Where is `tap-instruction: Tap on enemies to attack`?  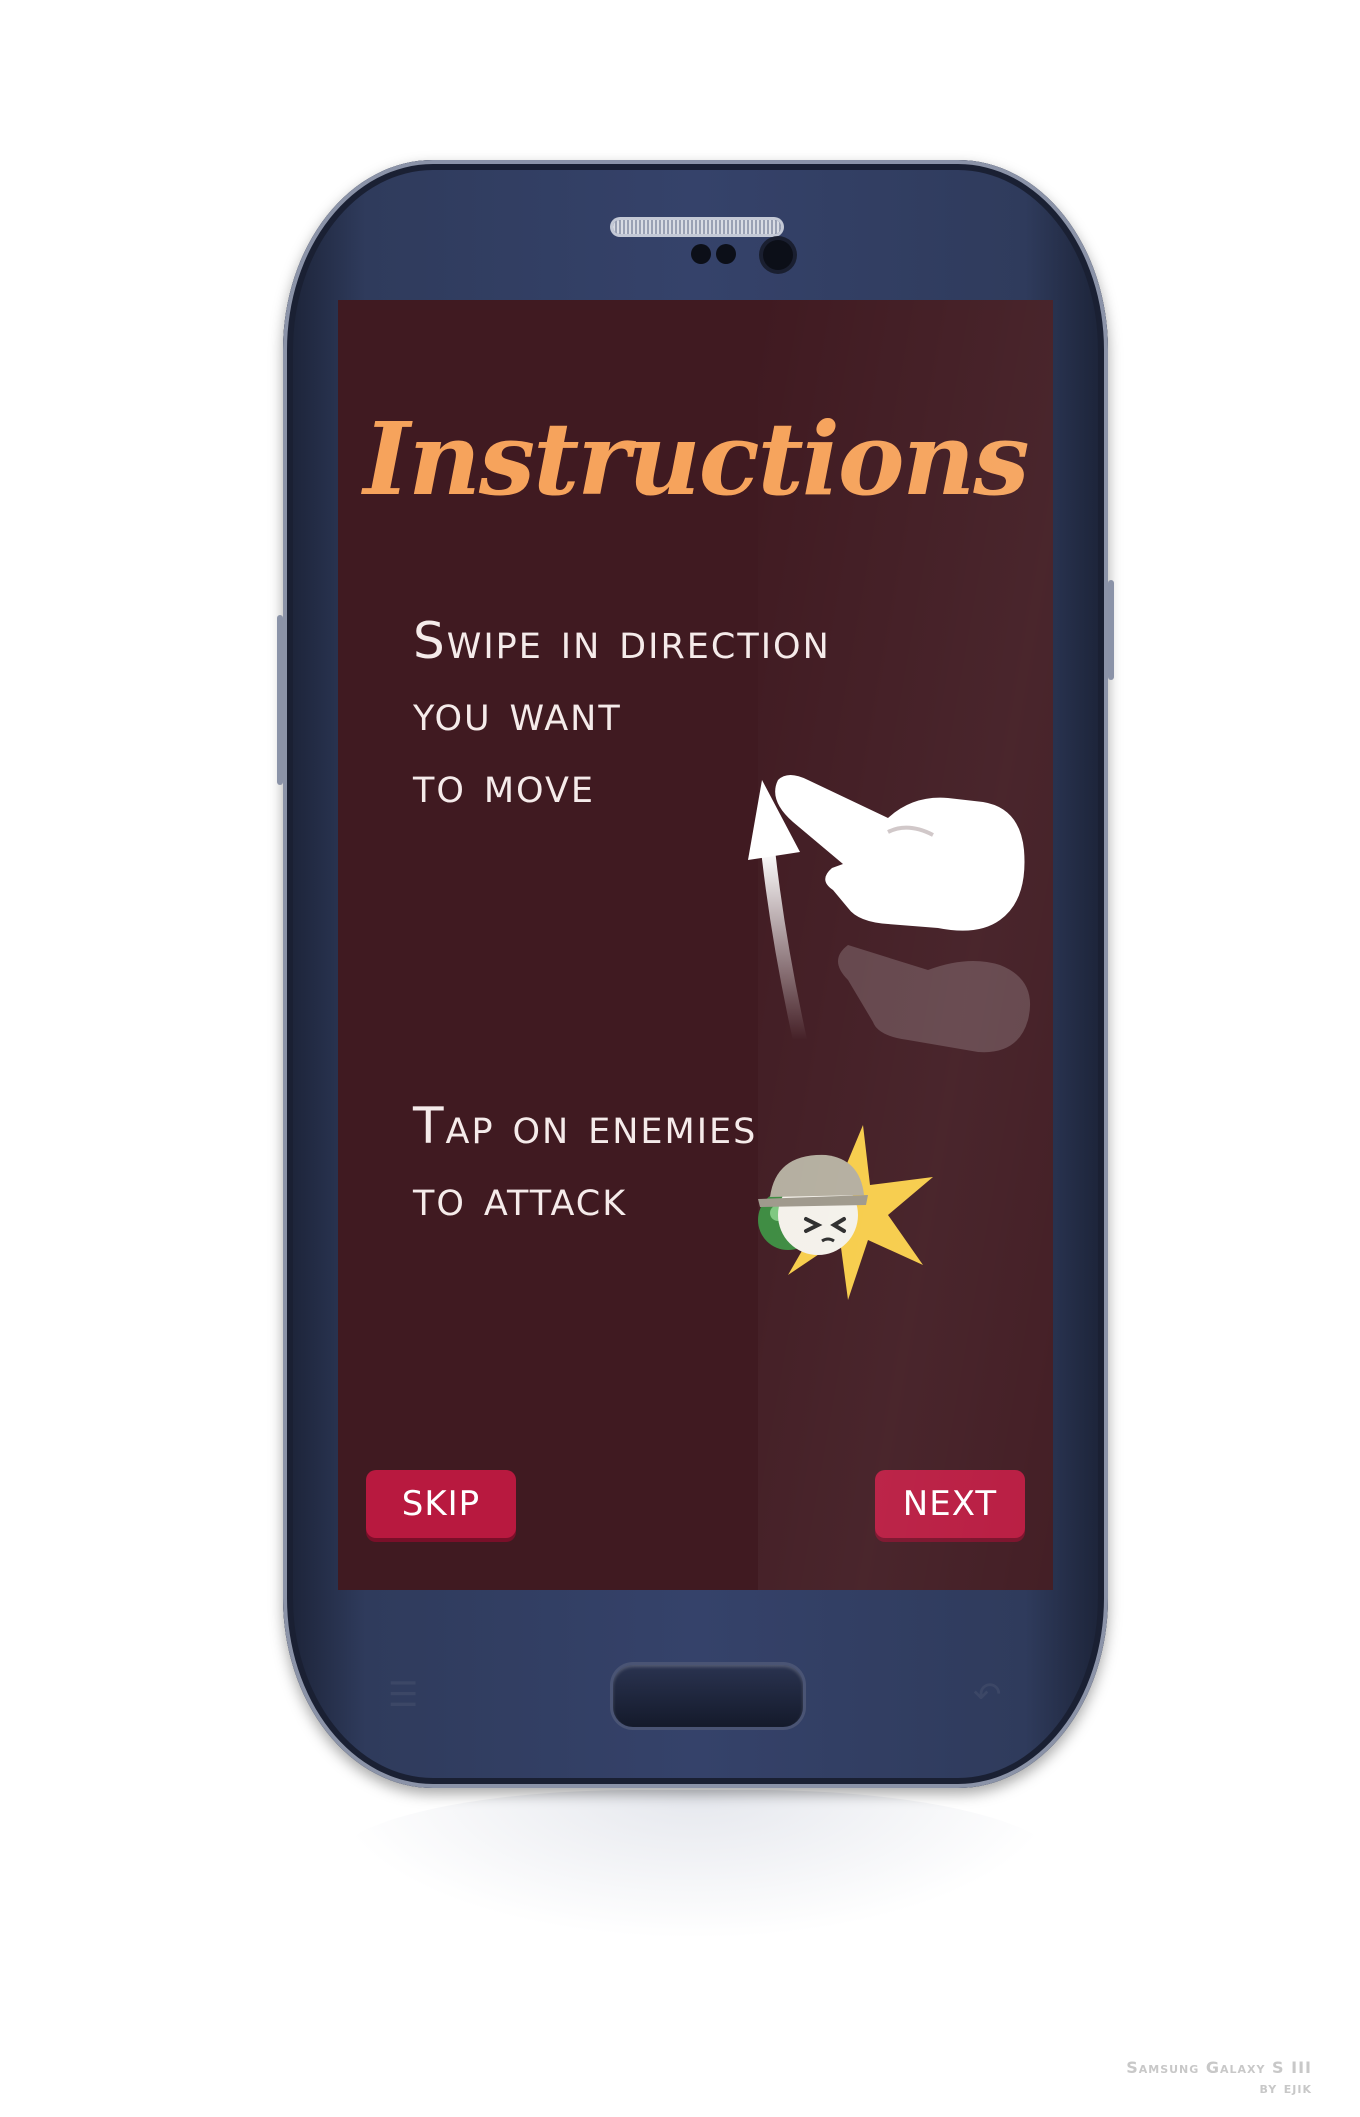 tap-instruction: Tap on enemies to attack is located at coordinates (585, 1162).